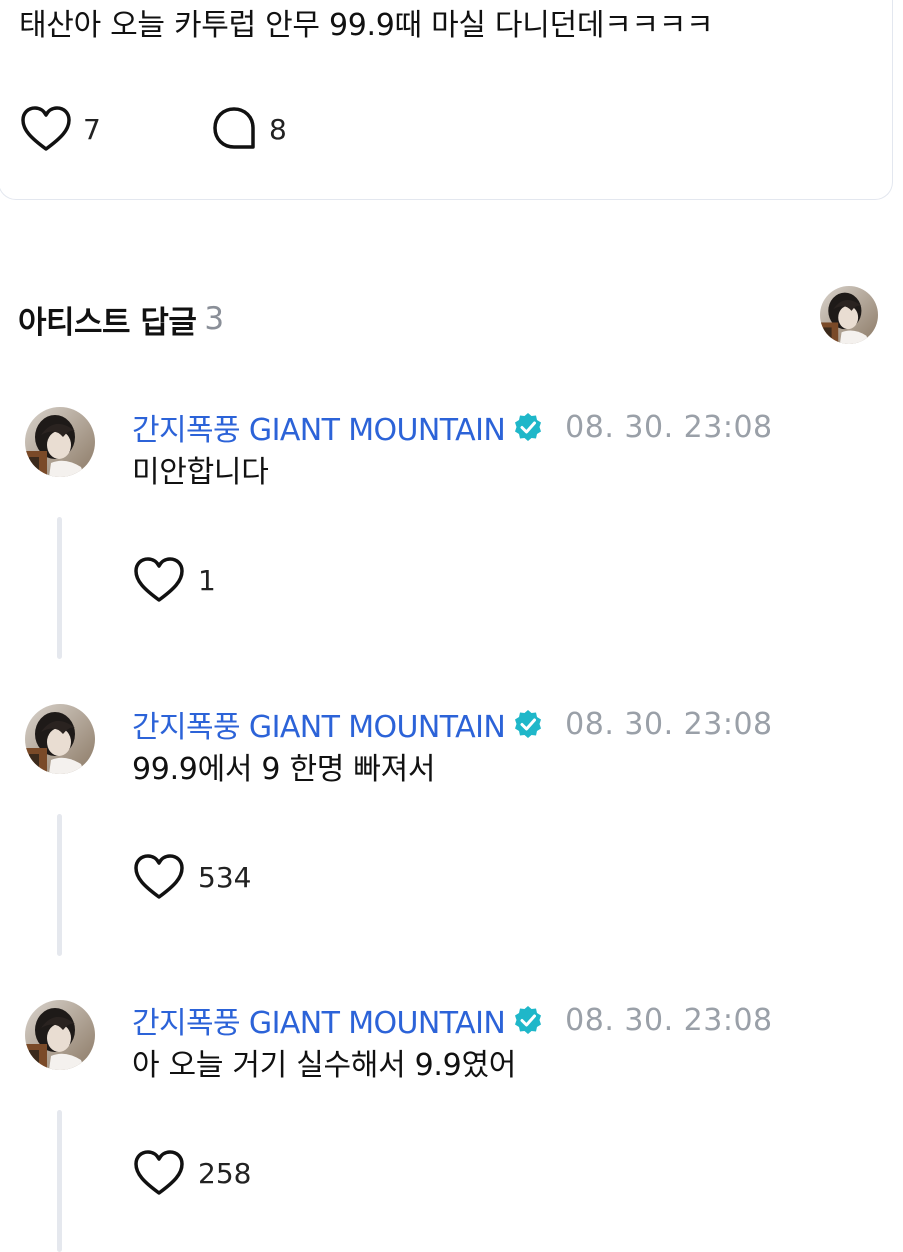 This screenshot has width=903, height=1252. I want to click on artist-replies-title: 아티스트 답글, so click(107, 322).